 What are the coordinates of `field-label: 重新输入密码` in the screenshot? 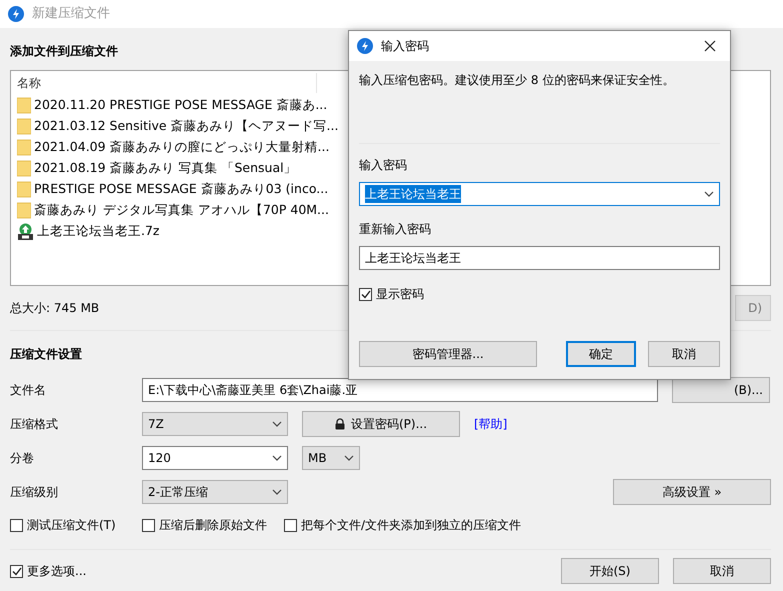 It's located at (395, 229).